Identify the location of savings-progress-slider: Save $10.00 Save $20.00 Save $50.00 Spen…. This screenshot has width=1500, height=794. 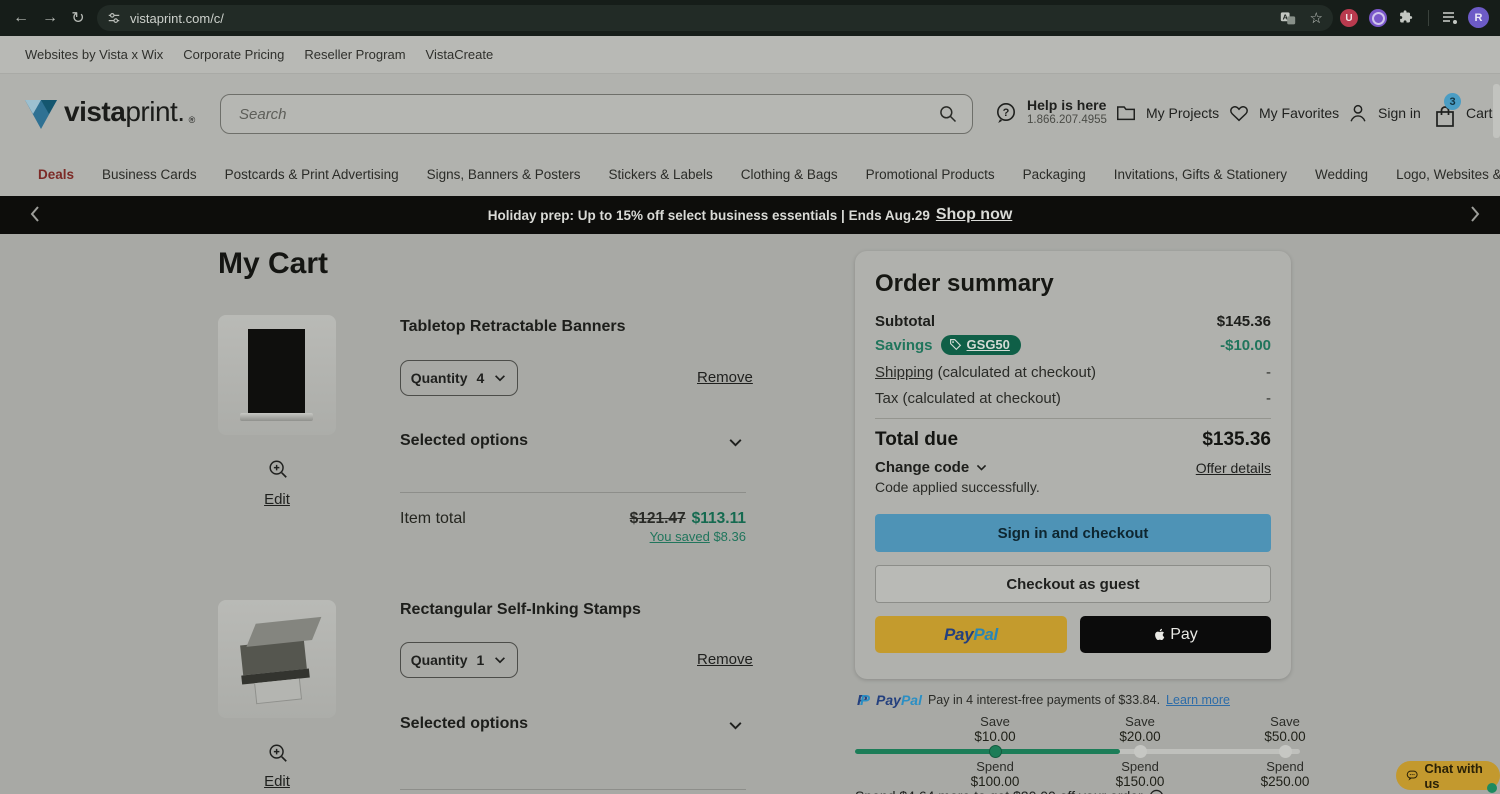
(1082, 751).